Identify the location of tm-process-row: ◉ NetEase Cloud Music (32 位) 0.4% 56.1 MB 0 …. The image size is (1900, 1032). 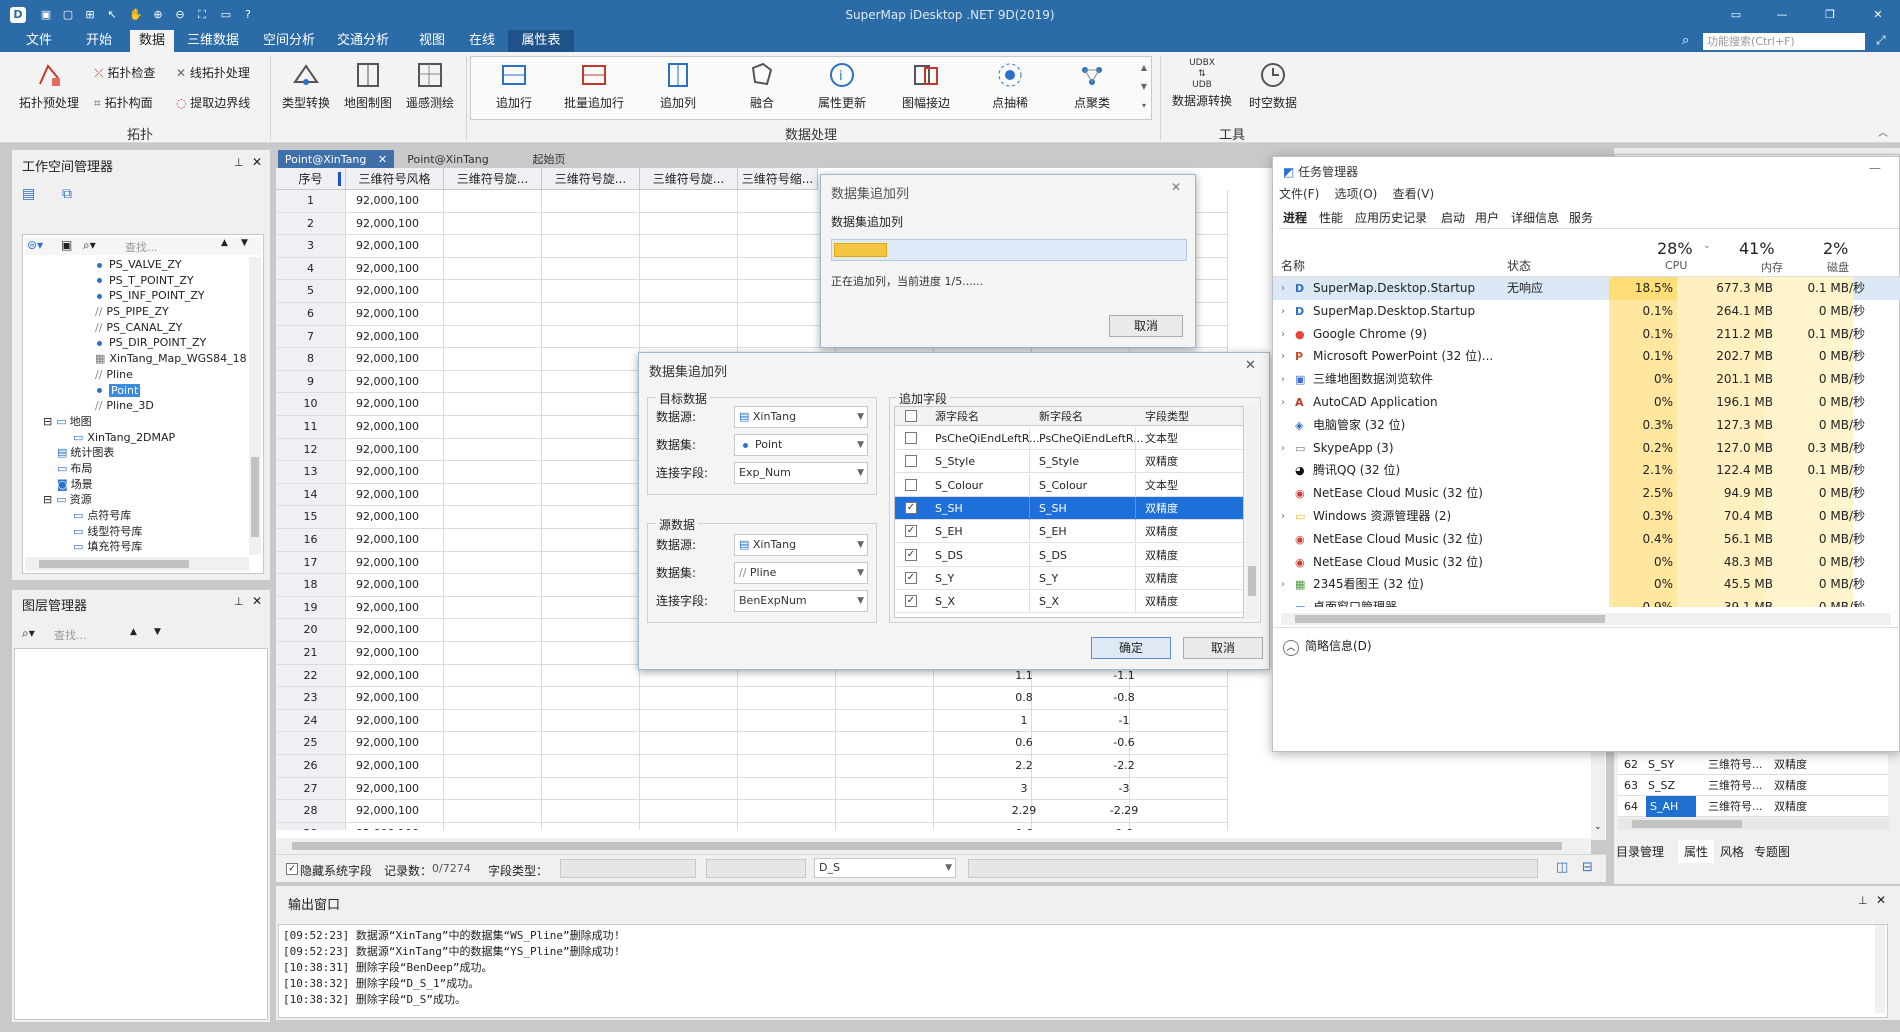
(1586, 539).